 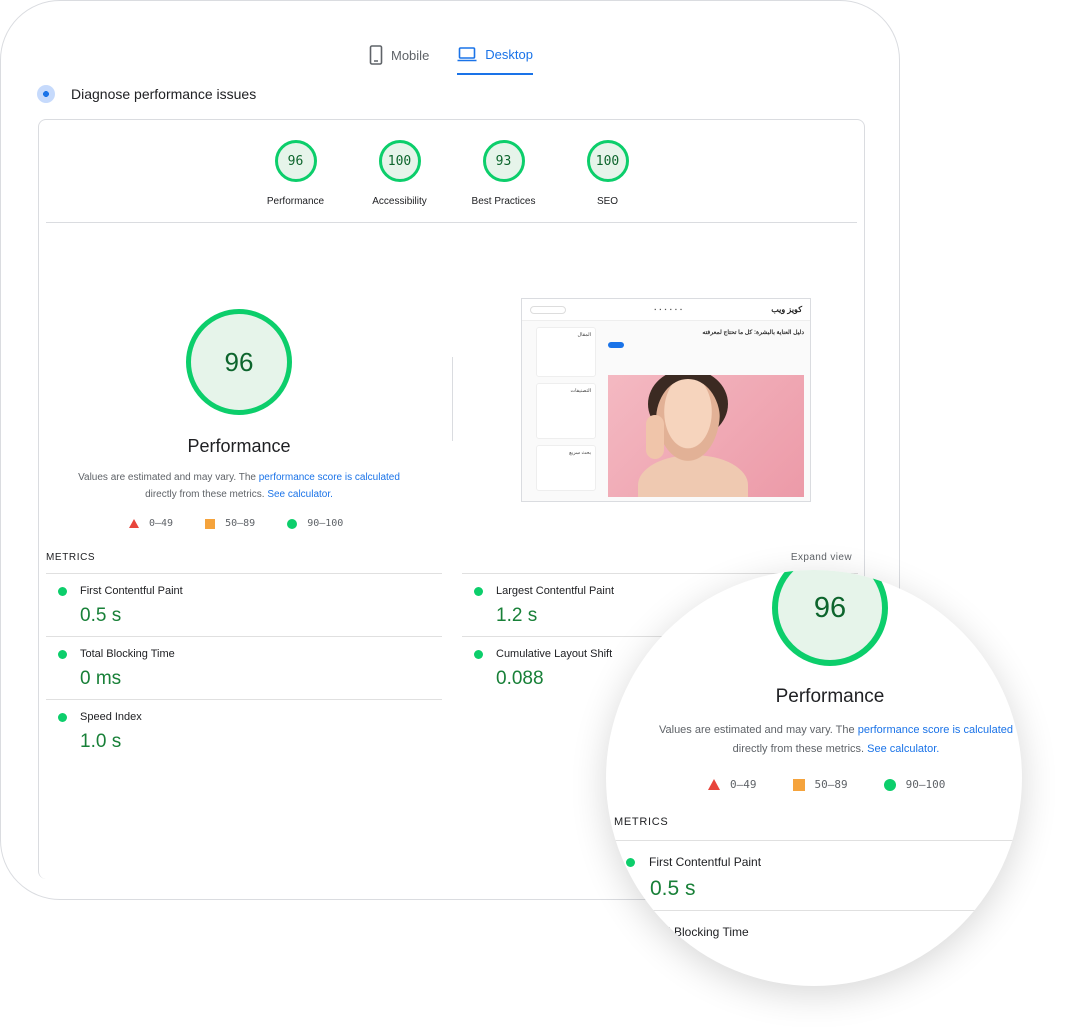 I want to click on metric-name: Total Blocking Time, so click(x=127, y=654).